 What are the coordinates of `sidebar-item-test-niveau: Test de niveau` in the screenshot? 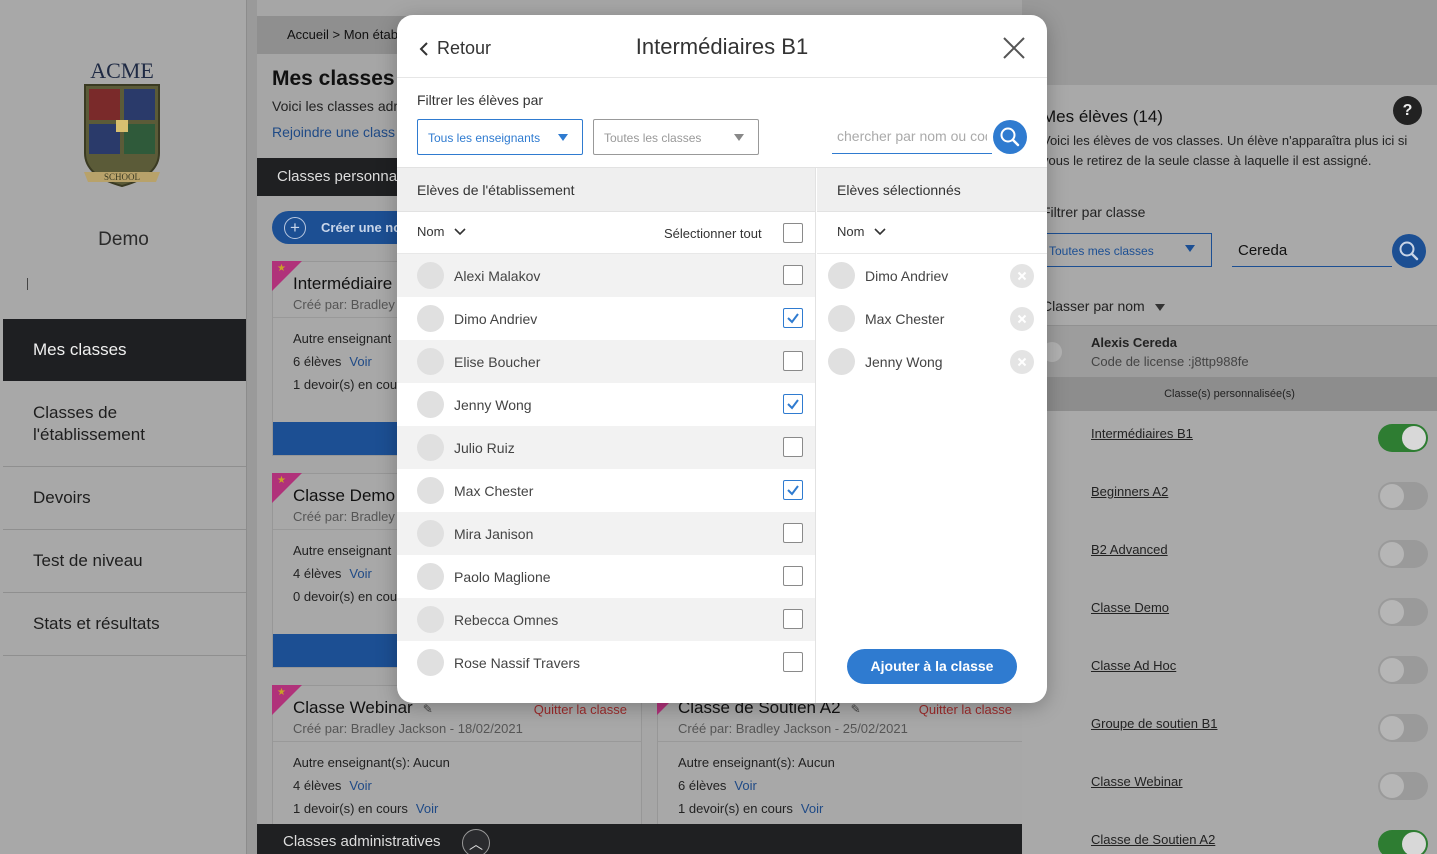 It's located at (124, 561).